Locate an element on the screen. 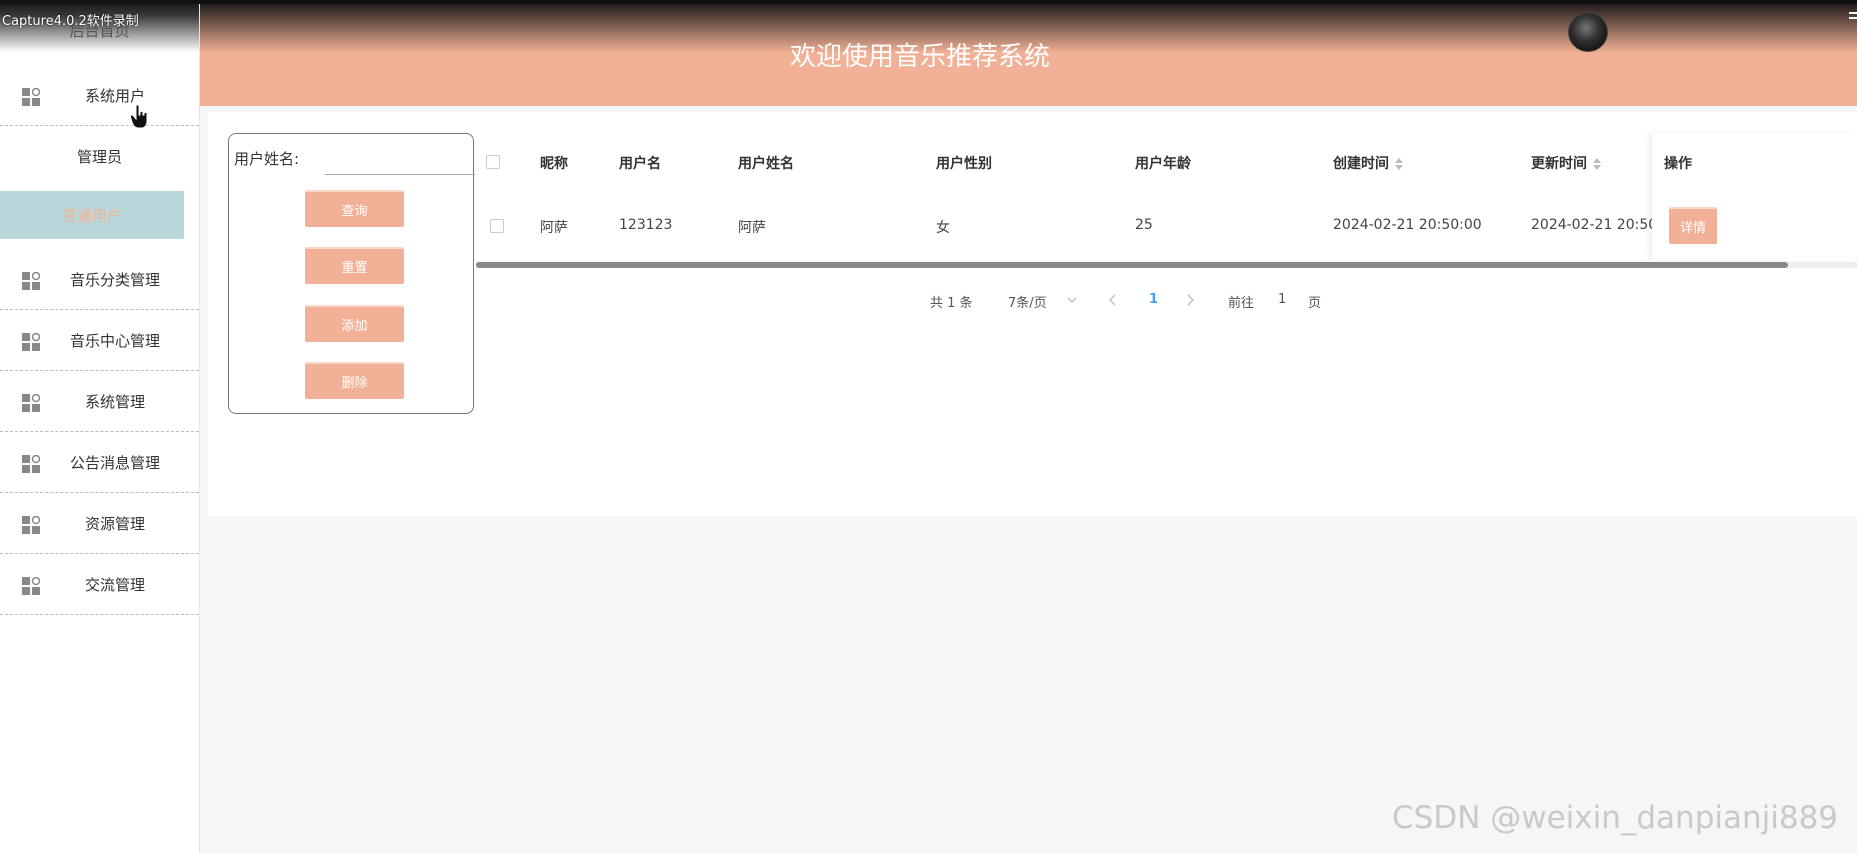  column-header: 用户名 is located at coordinates (640, 164).